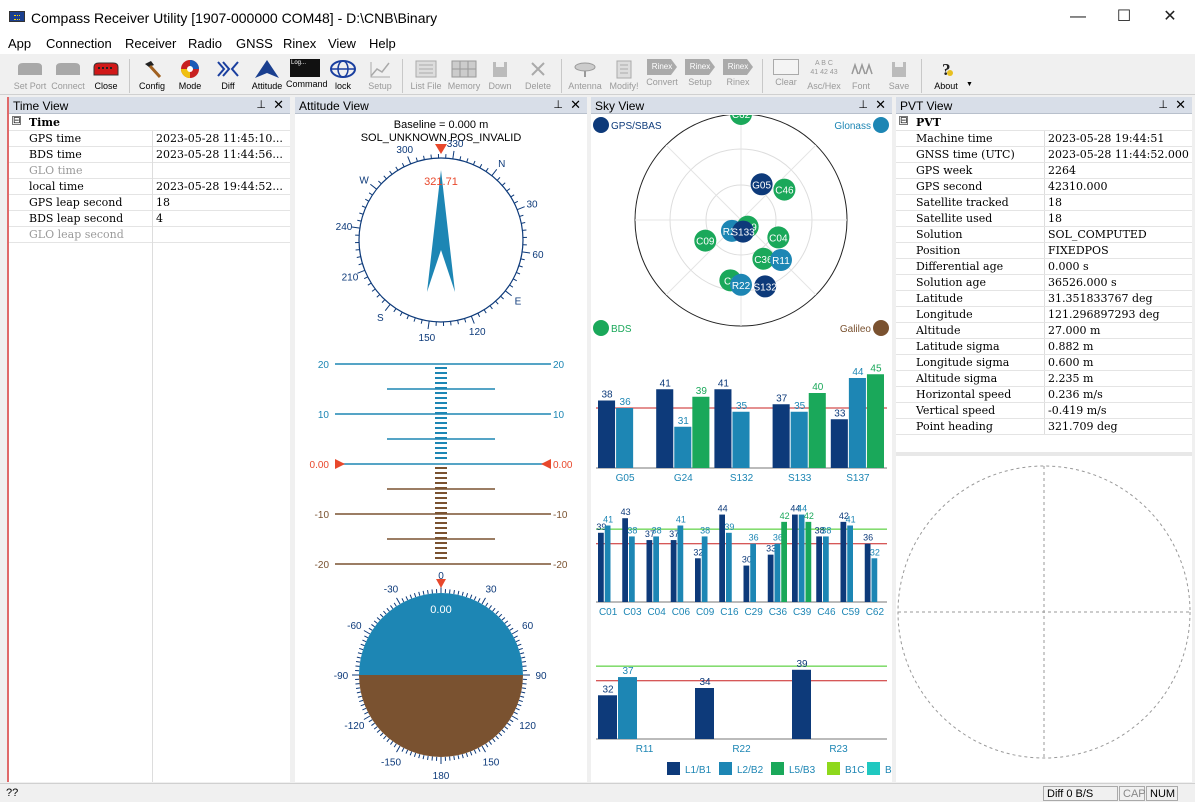 The image size is (1195, 802). I want to click on property-row: GNSS time (UTC) 2023-05-28 11:44:52.000, so click(1044, 155).